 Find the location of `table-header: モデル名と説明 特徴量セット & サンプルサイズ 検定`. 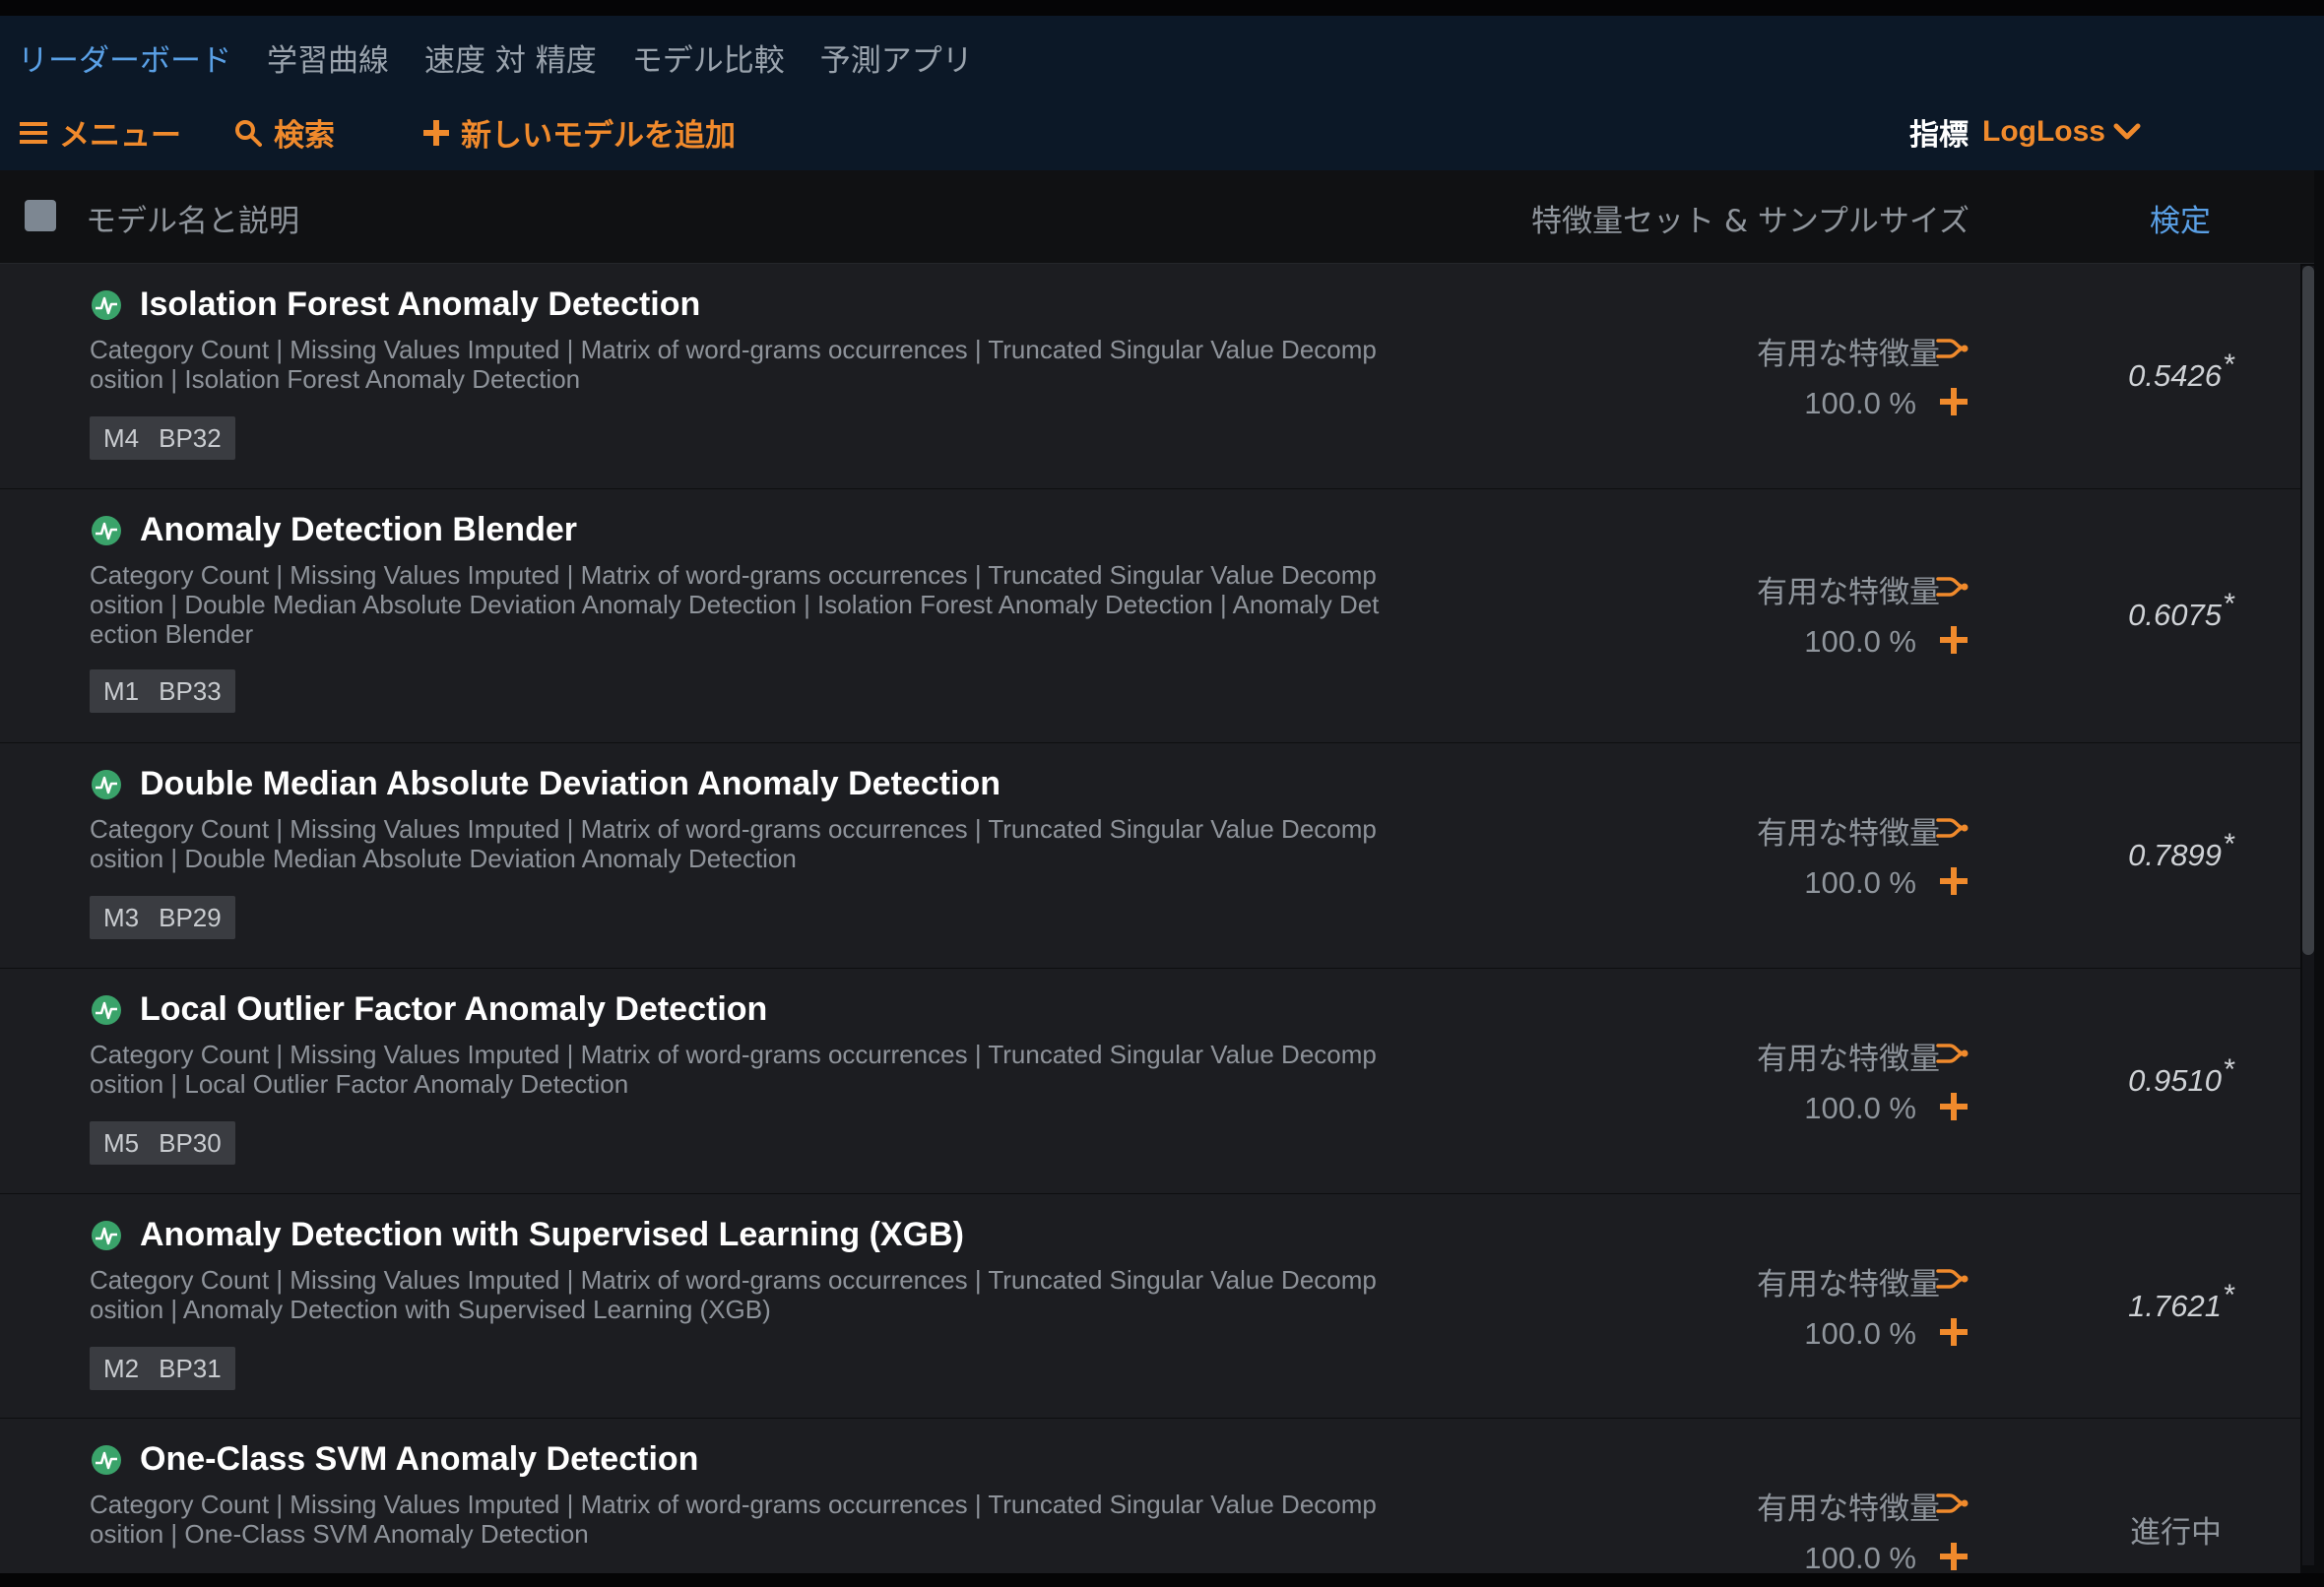

table-header: モデル名と説明 特徴量セット & サンプルサイズ 検定 is located at coordinates (1157, 217).